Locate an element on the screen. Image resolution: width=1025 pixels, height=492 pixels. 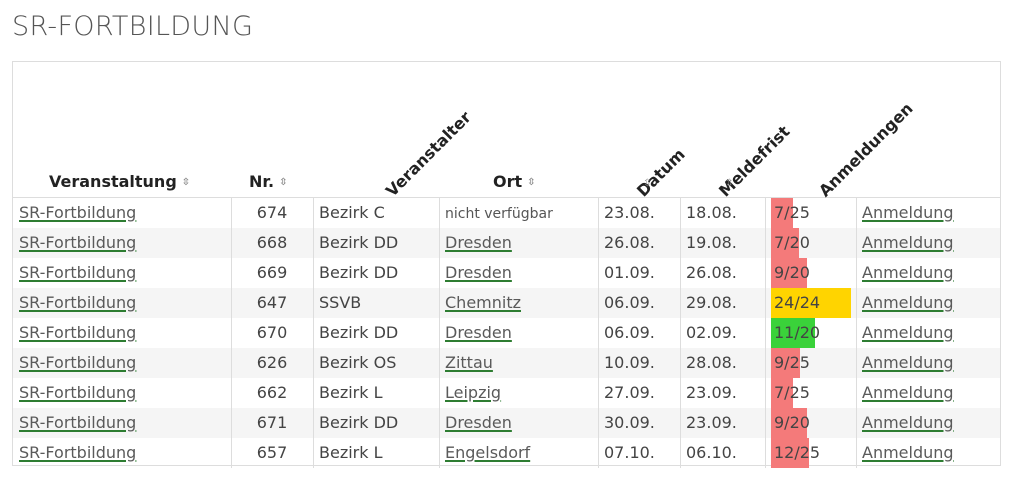
location-link: Engelsdorf is located at coordinates (487, 452).